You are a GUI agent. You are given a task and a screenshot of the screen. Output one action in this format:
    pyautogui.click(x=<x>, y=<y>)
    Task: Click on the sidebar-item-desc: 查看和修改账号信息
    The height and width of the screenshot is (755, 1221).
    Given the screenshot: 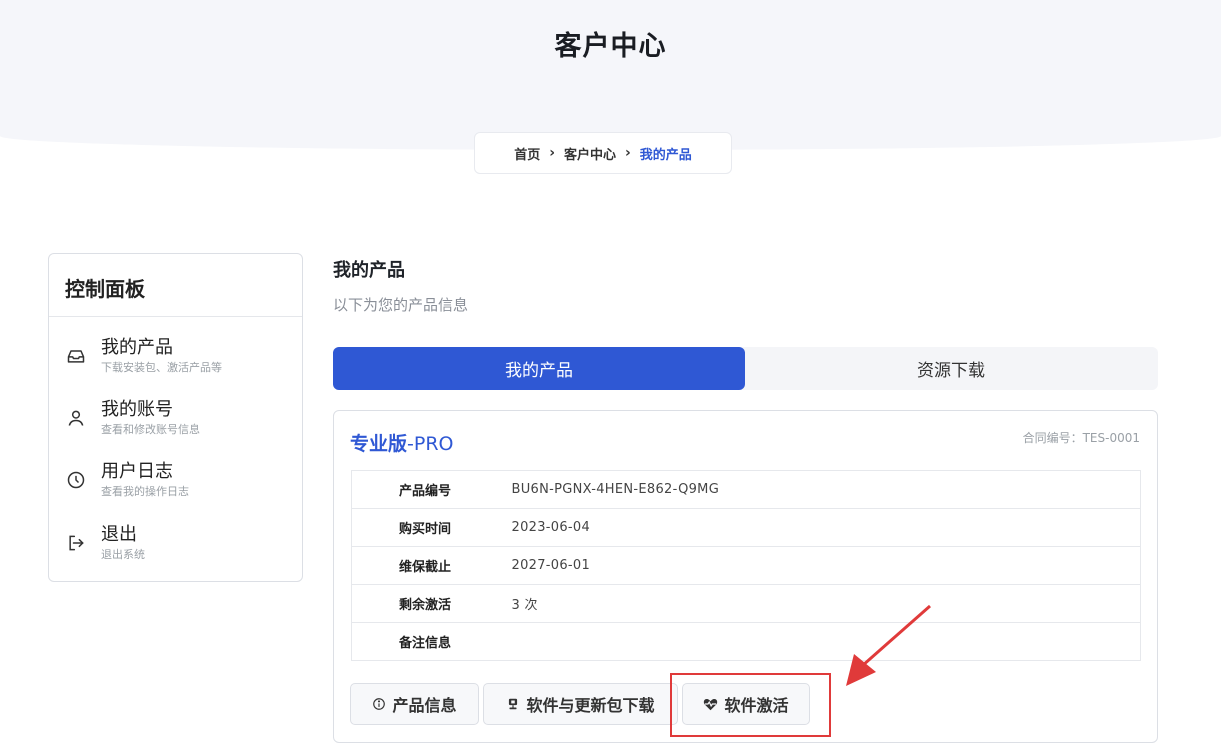 What is the action you would take?
    pyautogui.click(x=150, y=429)
    